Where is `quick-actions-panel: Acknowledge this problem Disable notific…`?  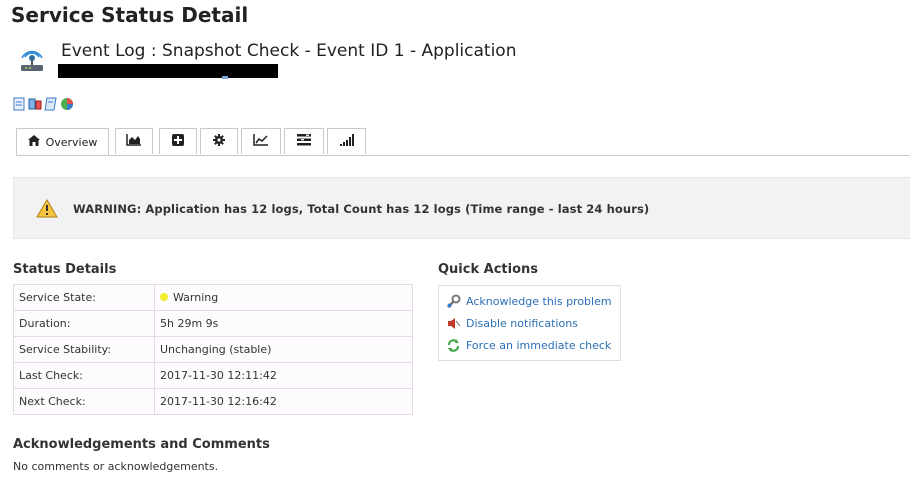
quick-actions-panel: Acknowledge this problem Disable notific… is located at coordinates (529, 323).